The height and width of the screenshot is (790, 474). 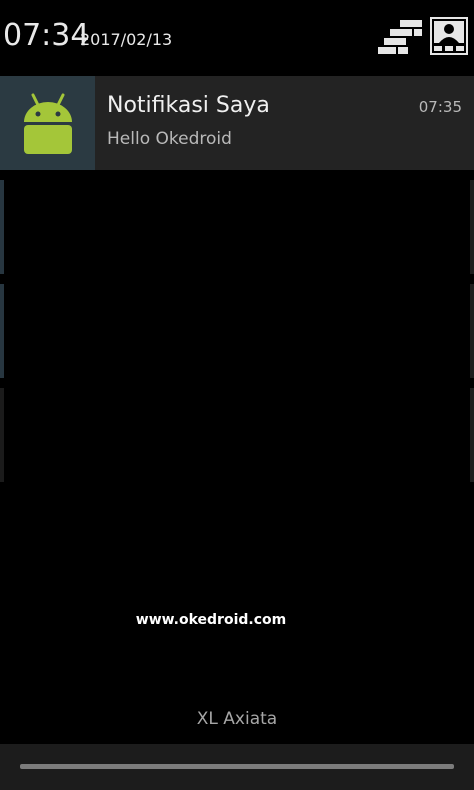 I want to click on profile-icon, so click(x=449, y=36).